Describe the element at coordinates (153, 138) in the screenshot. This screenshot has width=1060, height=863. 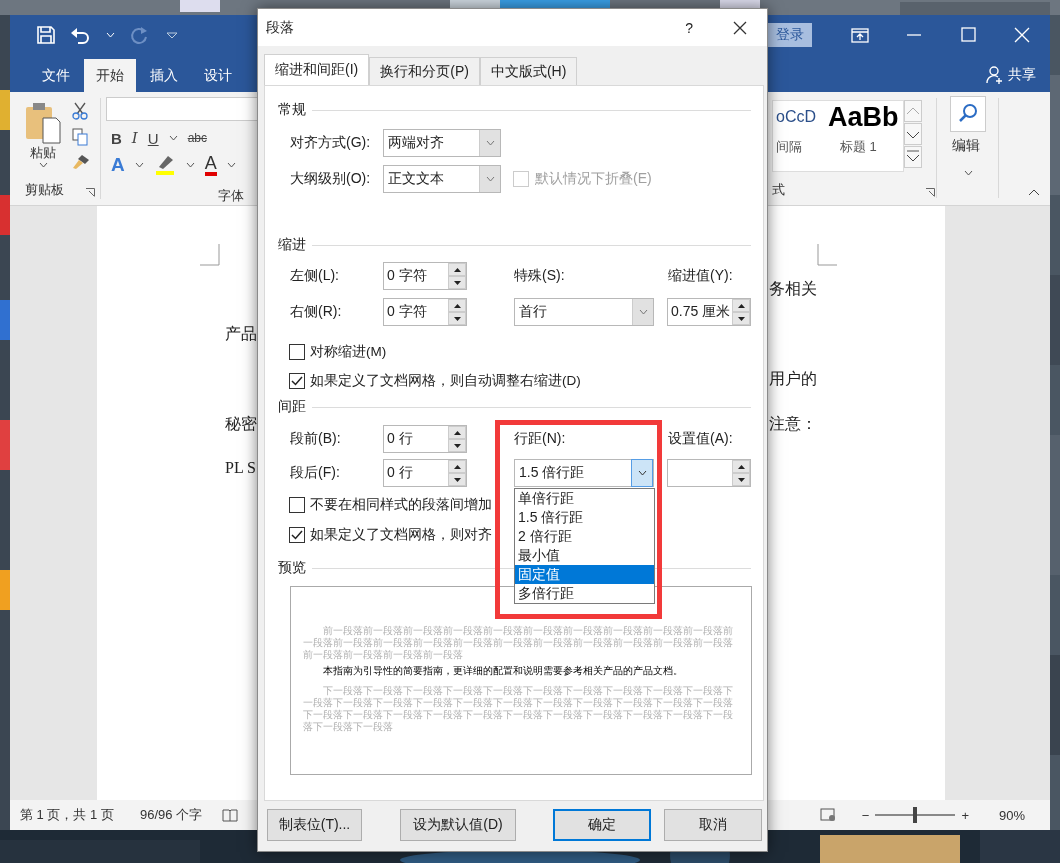
I see `format-button: U` at that location.